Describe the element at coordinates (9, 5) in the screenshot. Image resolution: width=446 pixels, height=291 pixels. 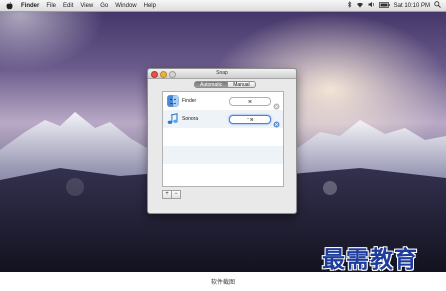
I see `apple-icon` at that location.